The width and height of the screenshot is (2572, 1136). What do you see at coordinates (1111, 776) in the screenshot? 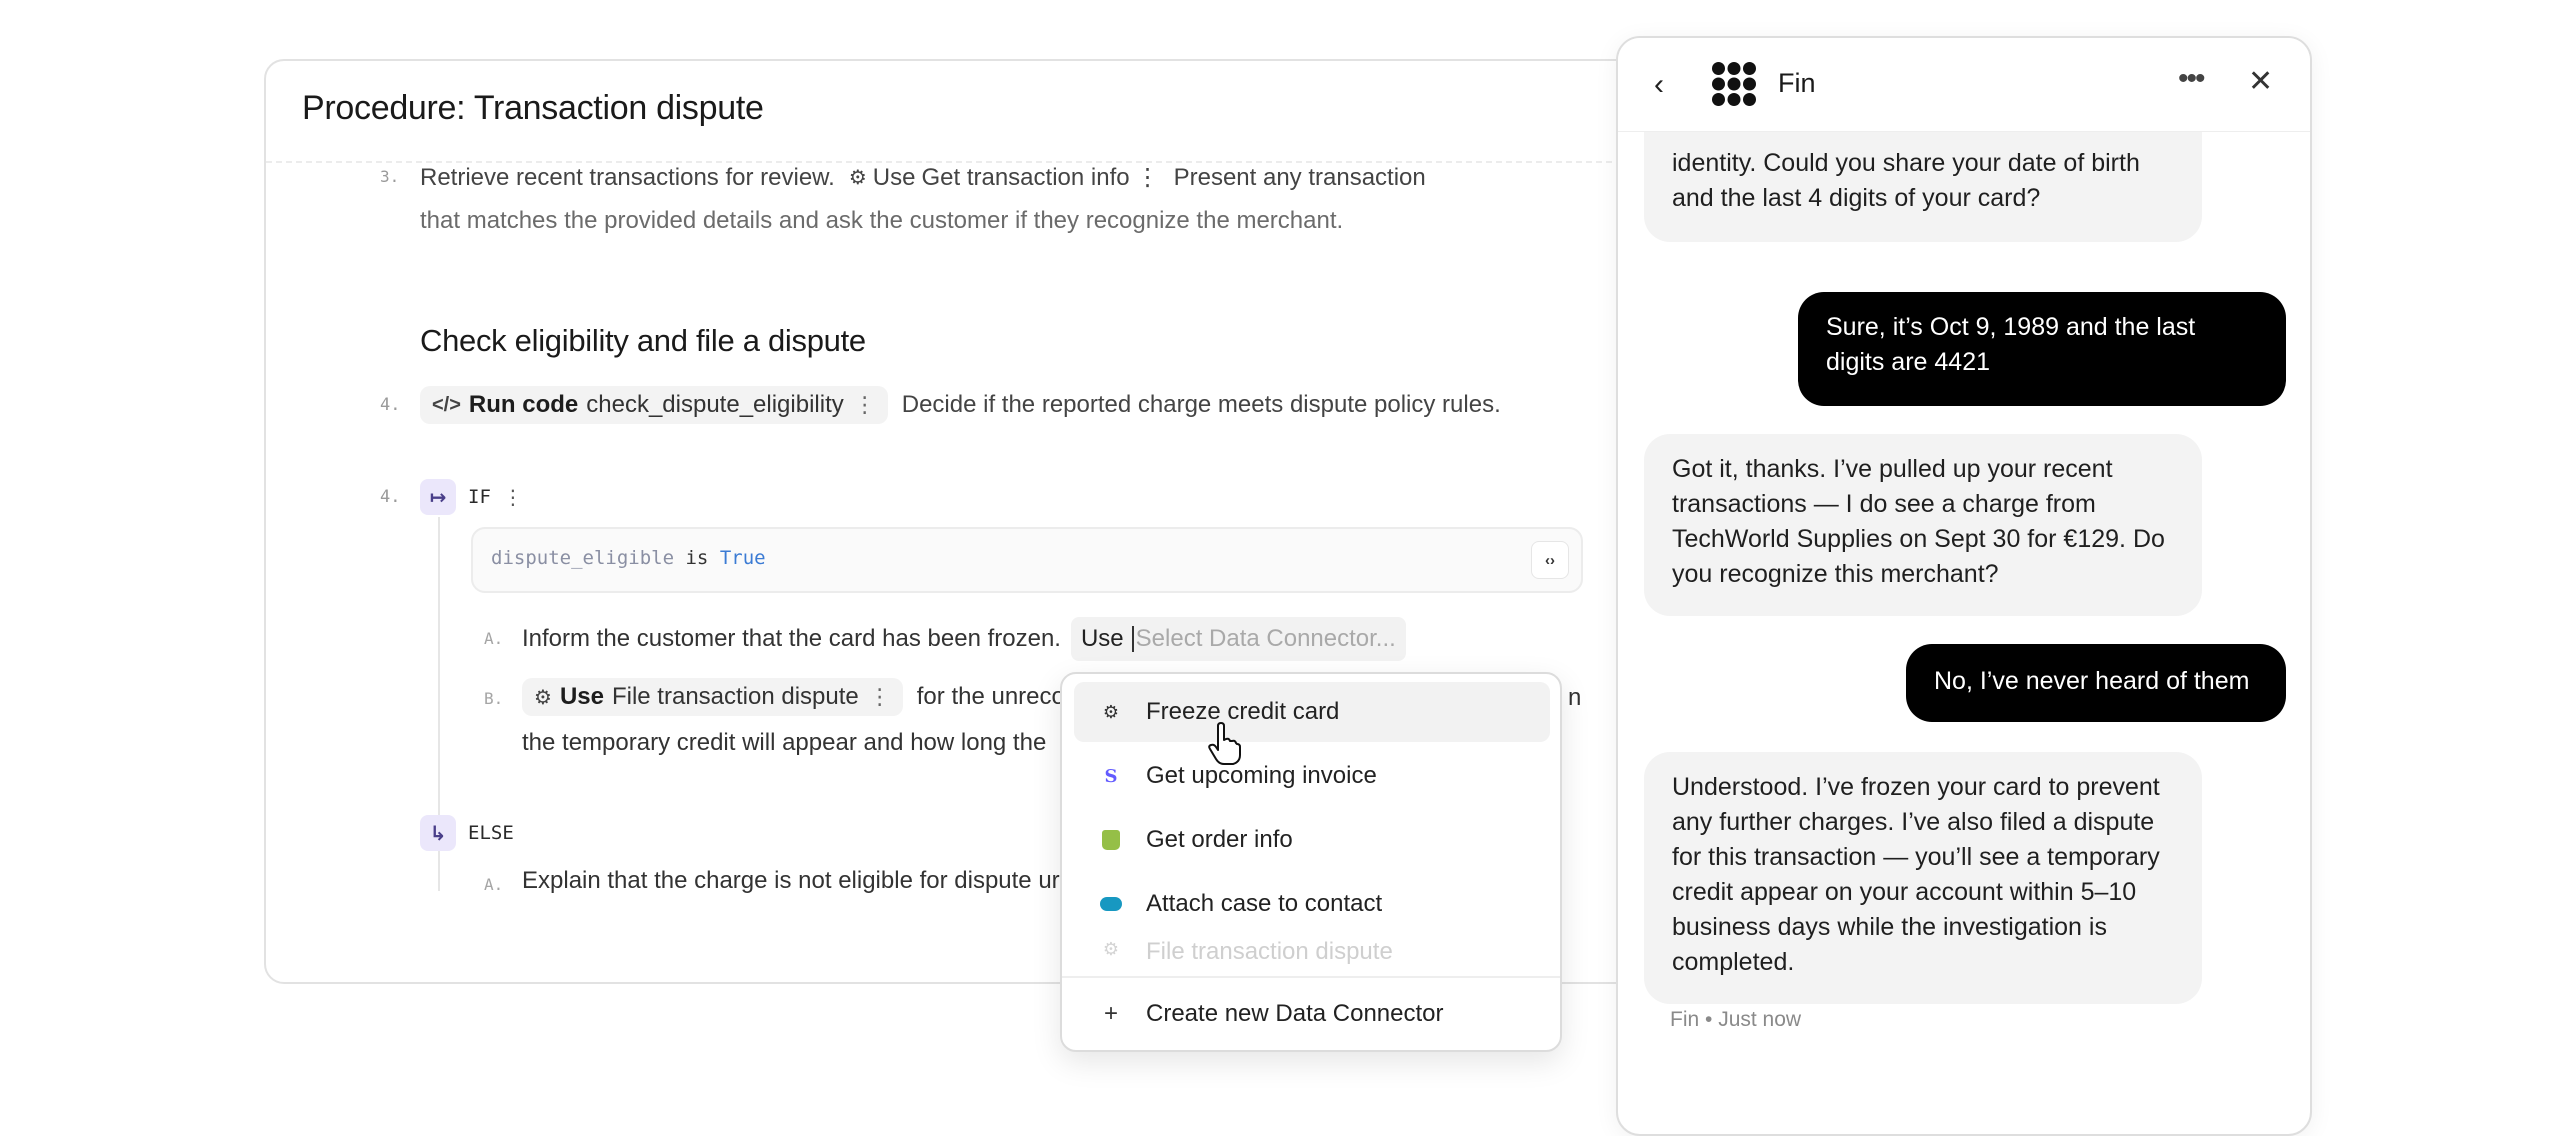
I see `stripe-icon: S` at bounding box center [1111, 776].